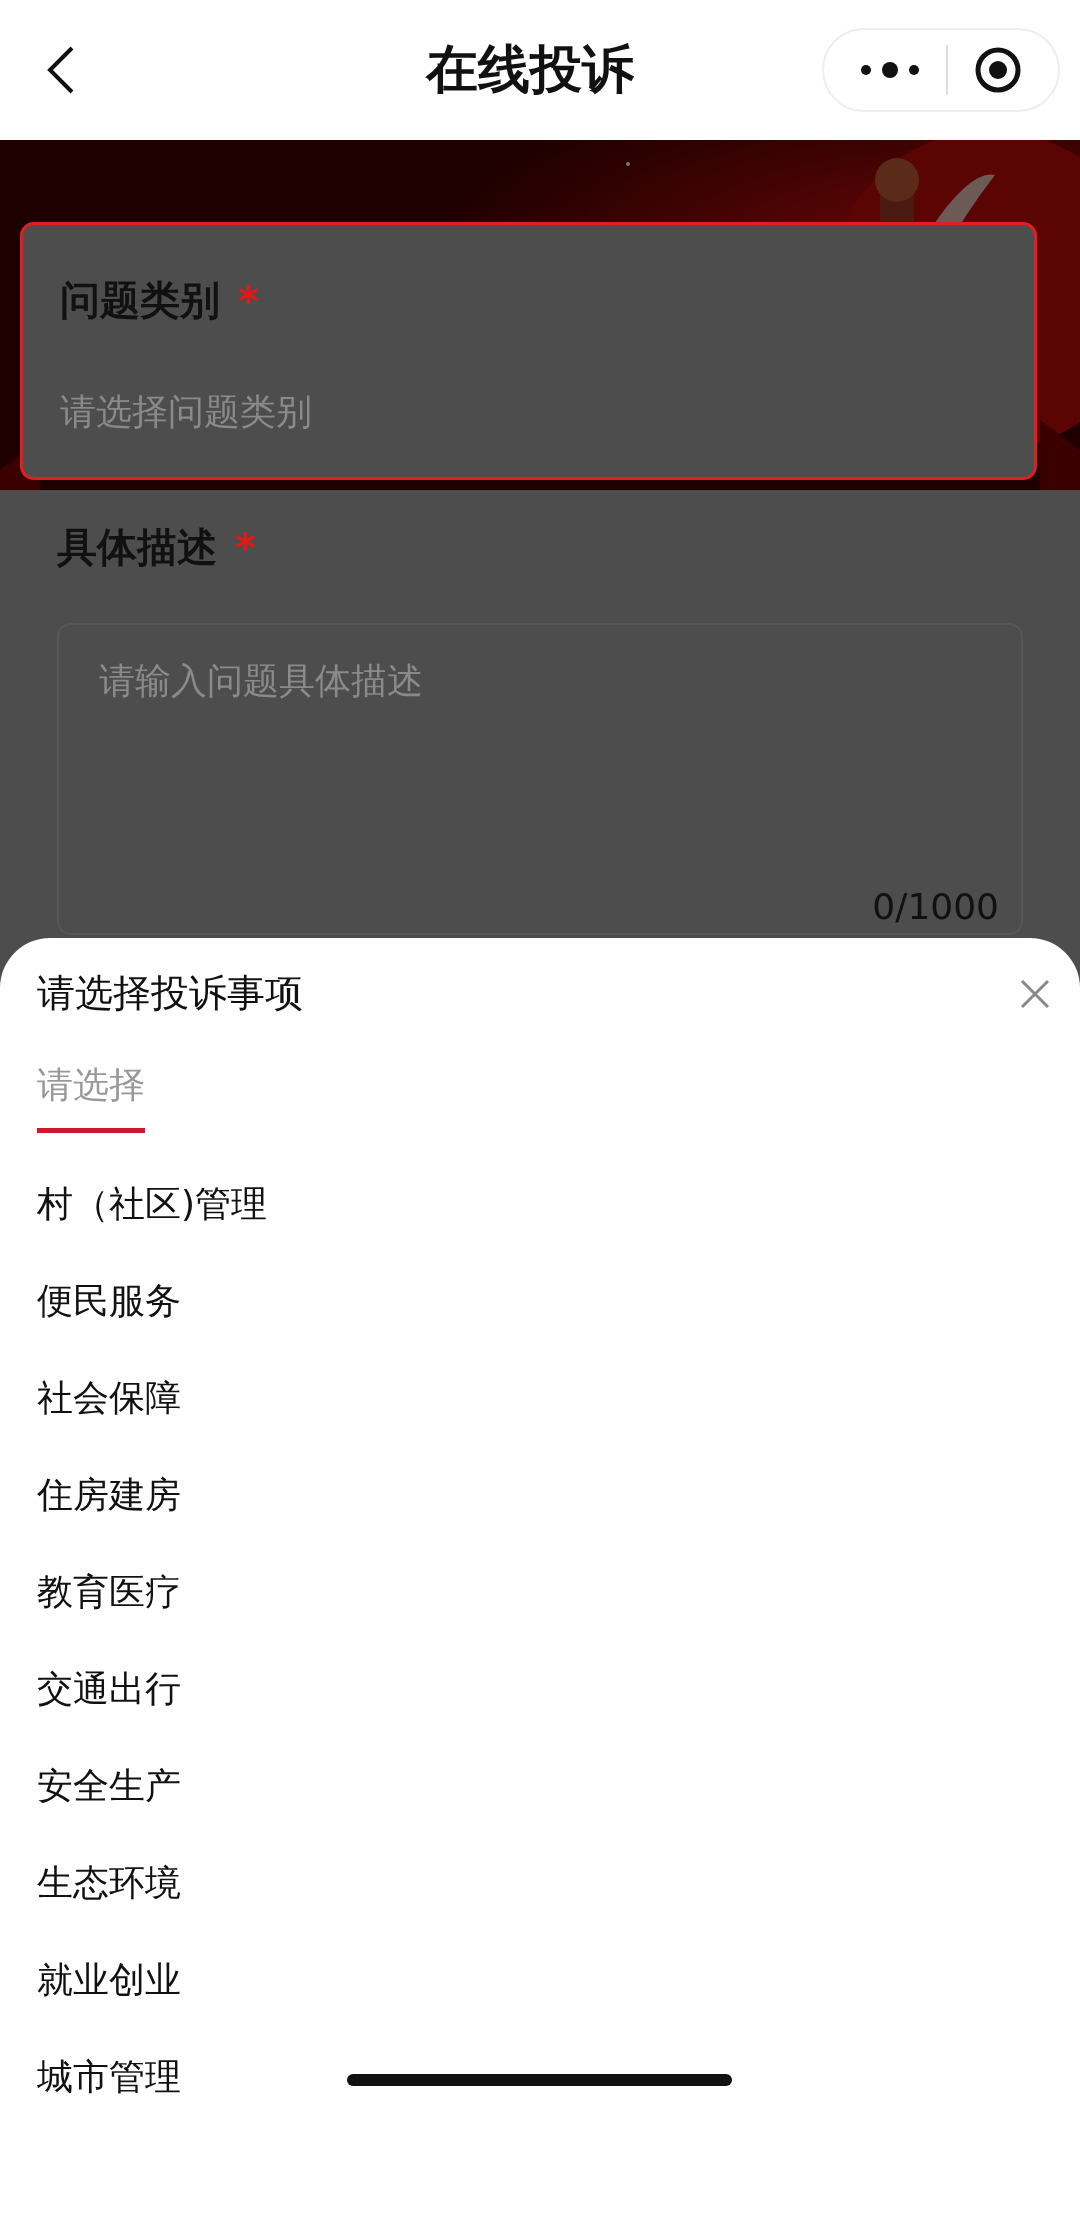 This screenshot has width=1080, height=2226. Describe the element at coordinates (109, 1882) in the screenshot. I see `option-item: 生态环境` at that location.